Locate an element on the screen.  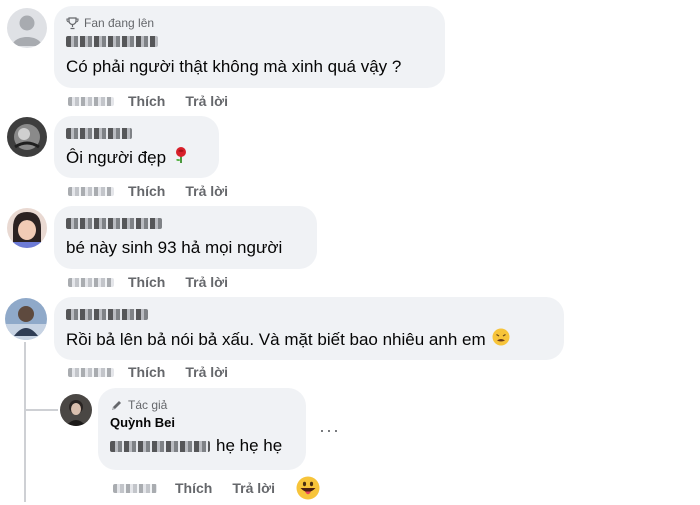
author-badge: Tác giả is located at coordinates (202, 405).